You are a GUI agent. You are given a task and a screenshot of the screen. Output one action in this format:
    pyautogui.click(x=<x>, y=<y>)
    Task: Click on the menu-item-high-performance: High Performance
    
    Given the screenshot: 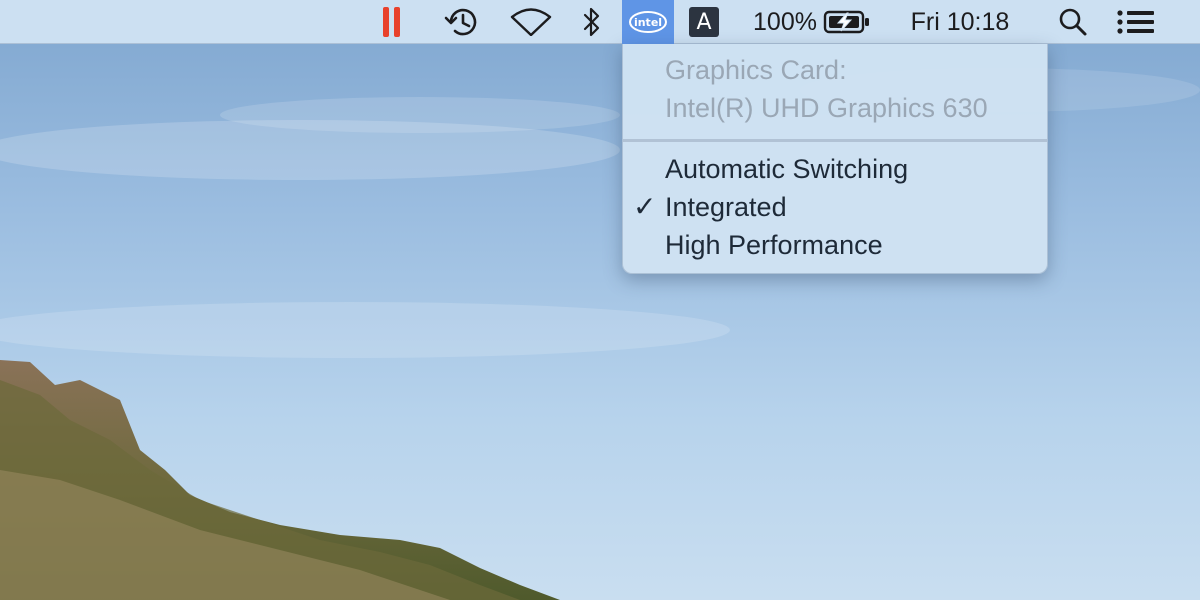 What is the action you would take?
    pyautogui.click(x=774, y=245)
    